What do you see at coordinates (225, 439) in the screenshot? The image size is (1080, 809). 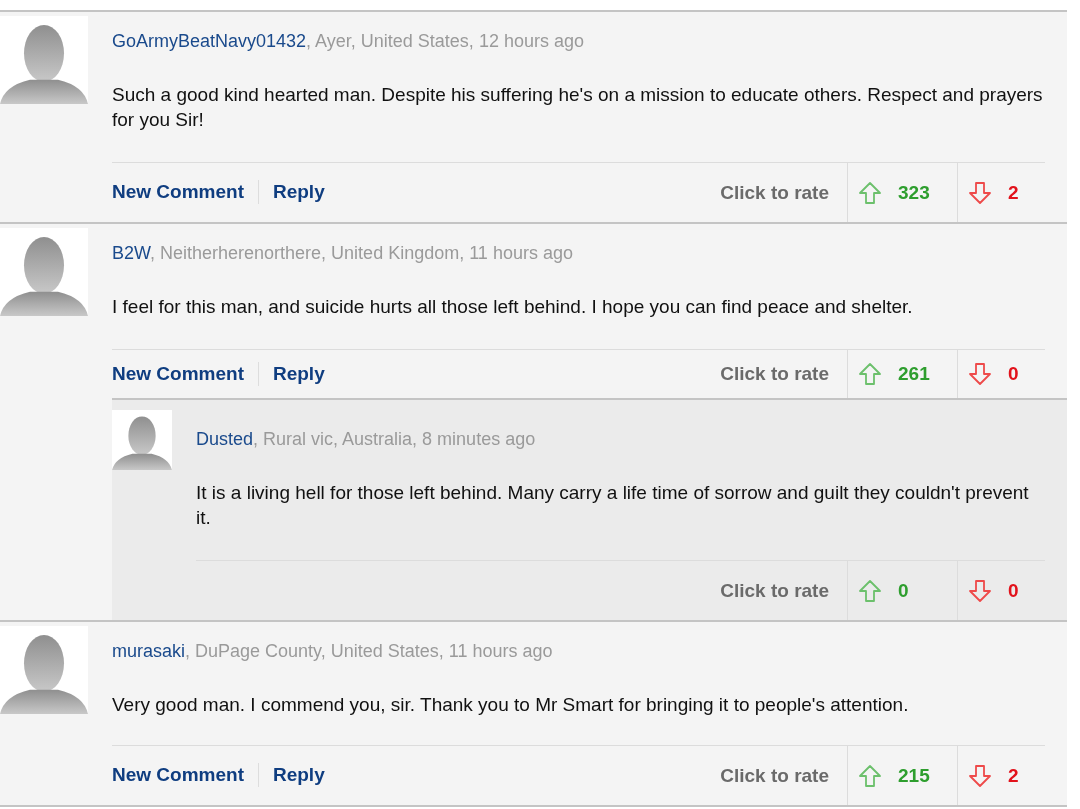 I see `author-link: Dusted` at bounding box center [225, 439].